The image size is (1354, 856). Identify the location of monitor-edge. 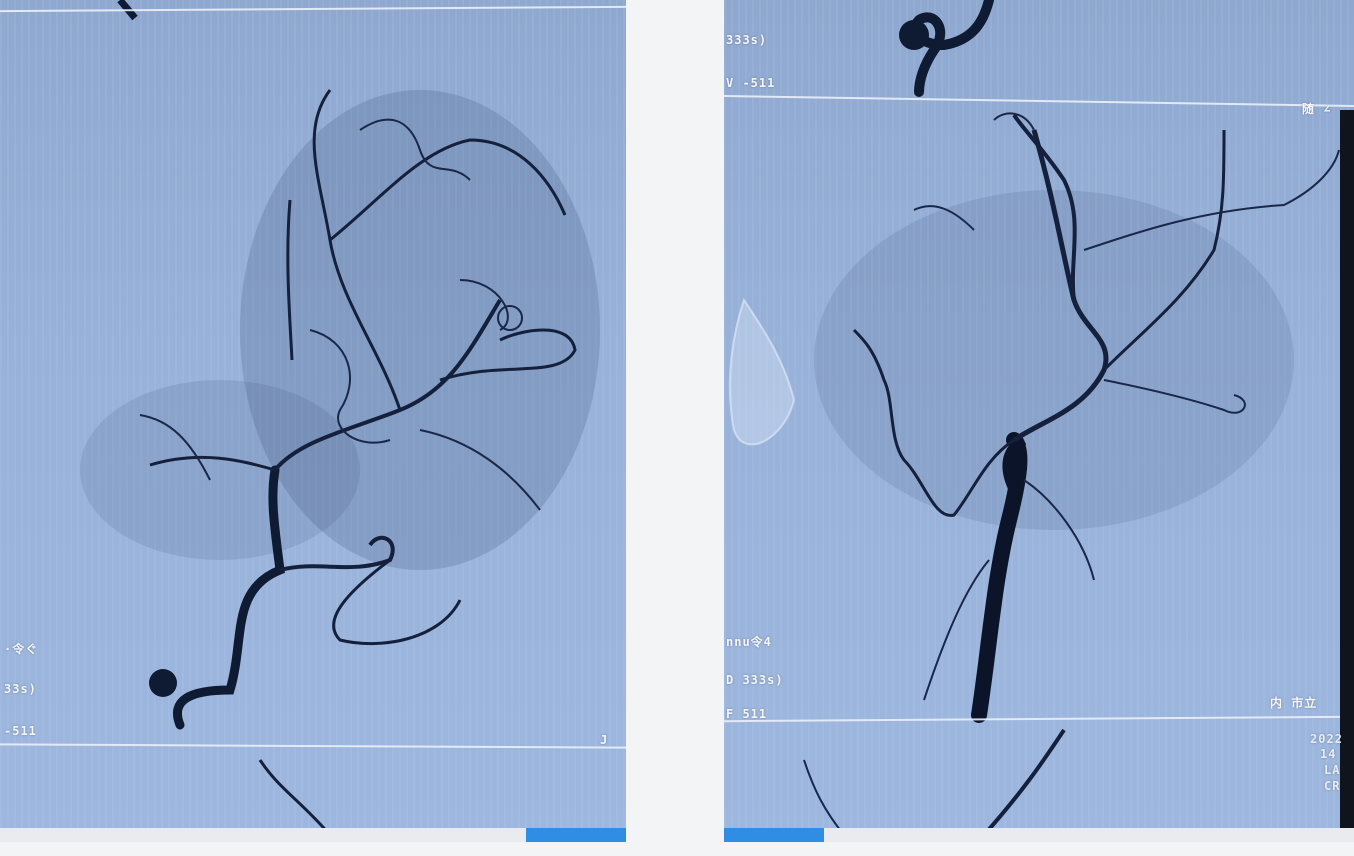
(1347, 475).